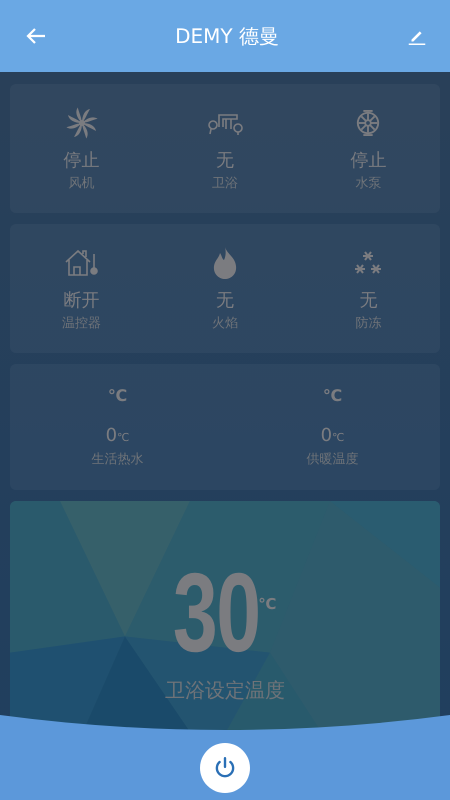  I want to click on reading-label: 供暖温度, so click(332, 459).